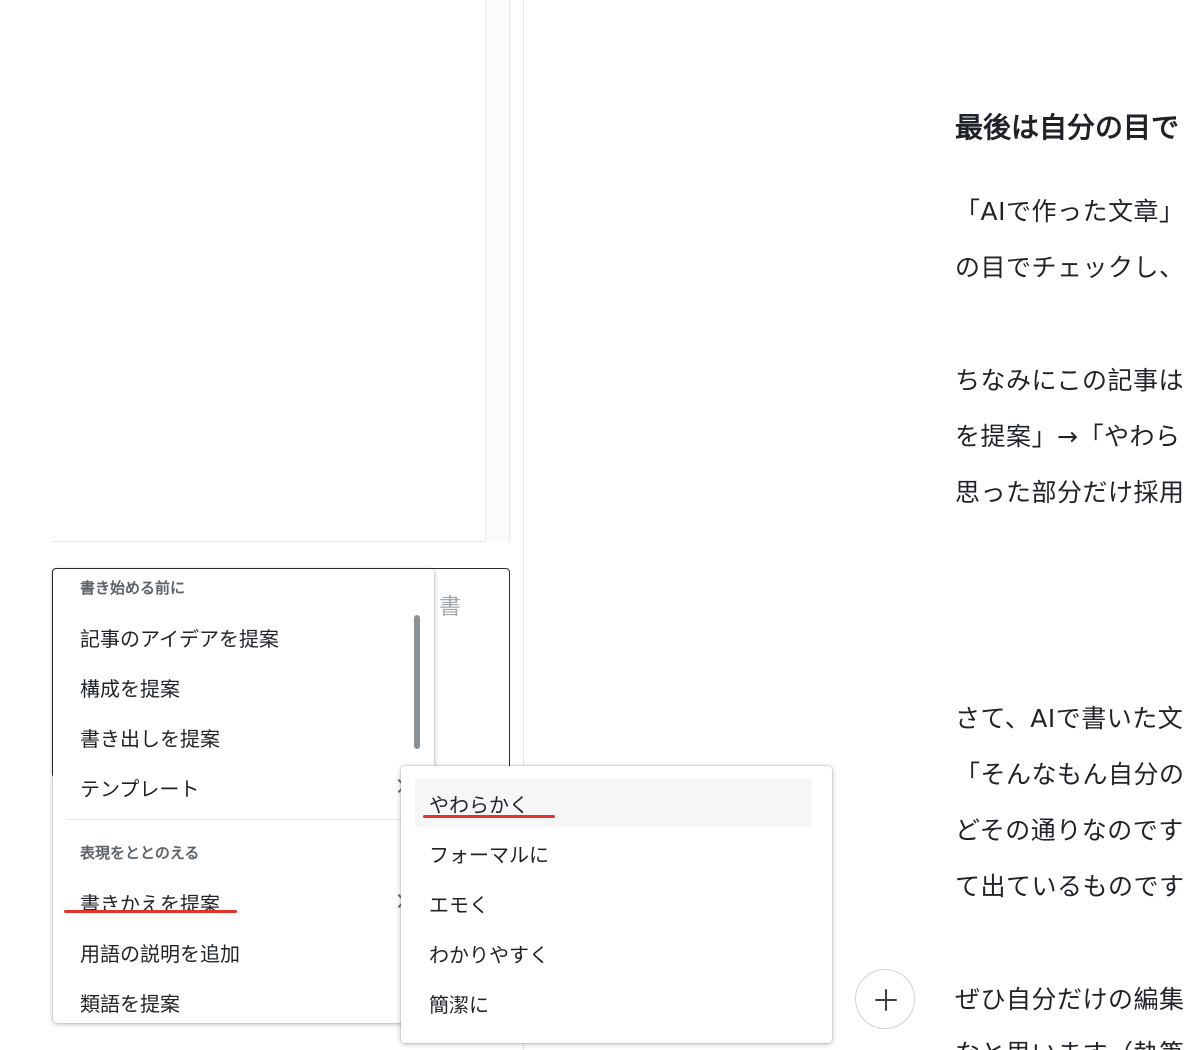 This screenshot has height=1050, width=1200. What do you see at coordinates (459, 904) in the screenshot?
I see `submenu-item-label: エモく` at bounding box center [459, 904].